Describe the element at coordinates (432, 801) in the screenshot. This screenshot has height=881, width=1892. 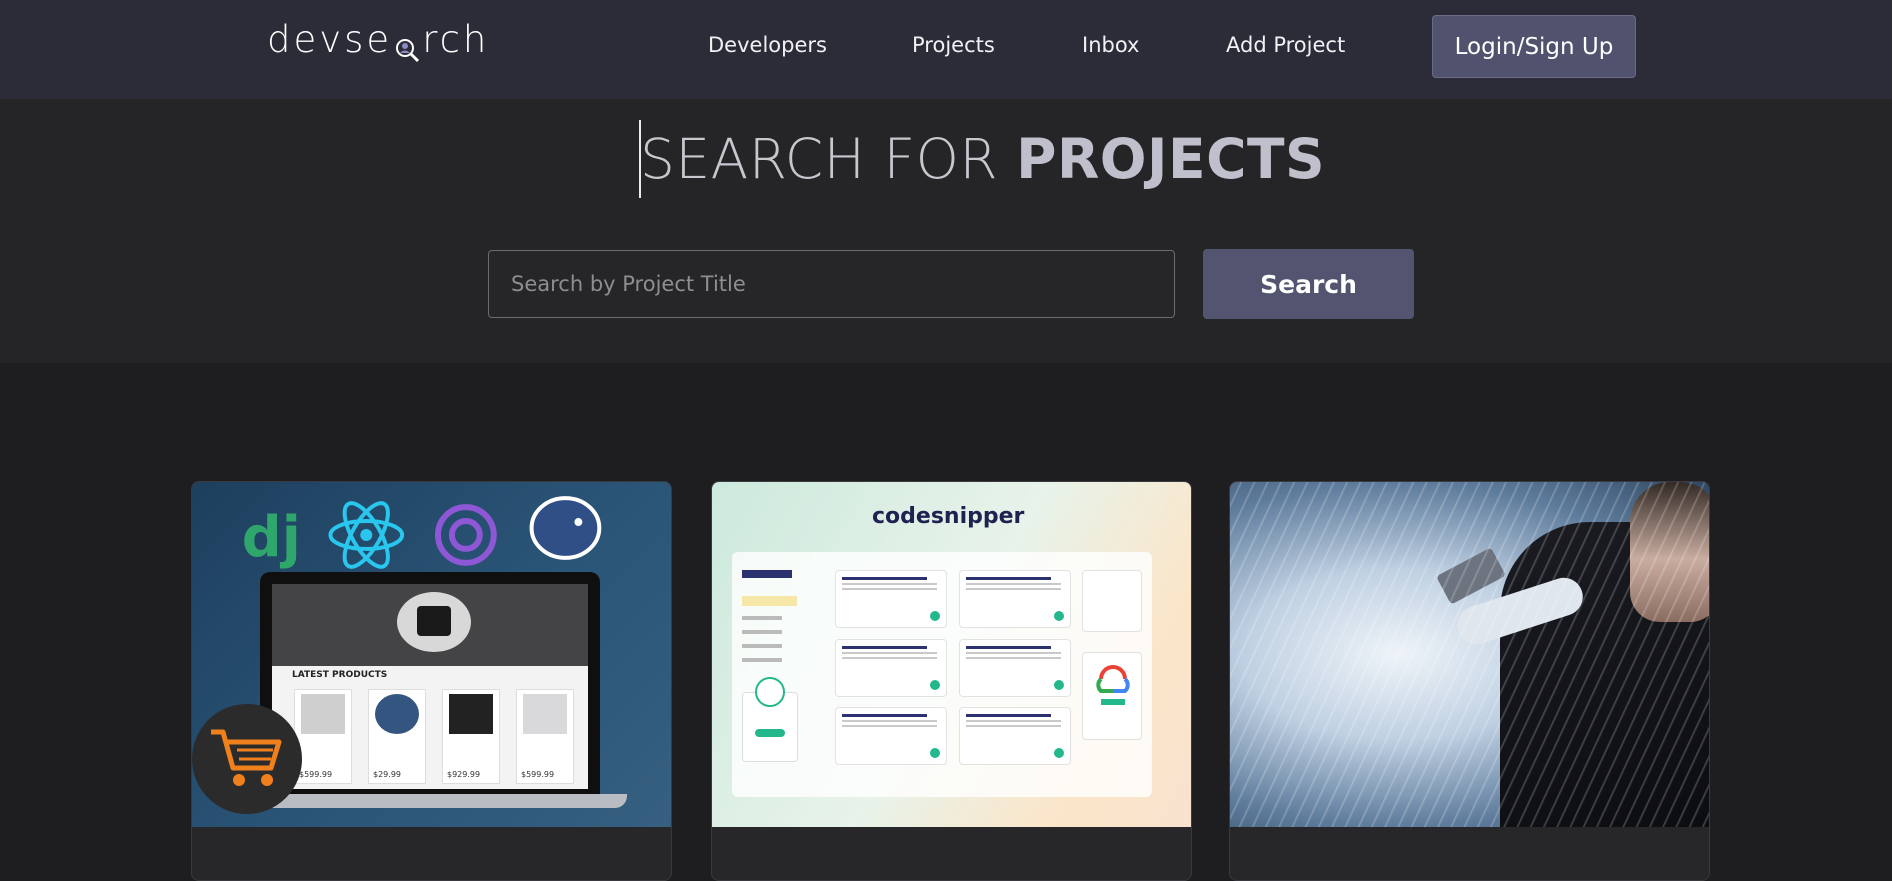
I see `laptop-base` at that location.